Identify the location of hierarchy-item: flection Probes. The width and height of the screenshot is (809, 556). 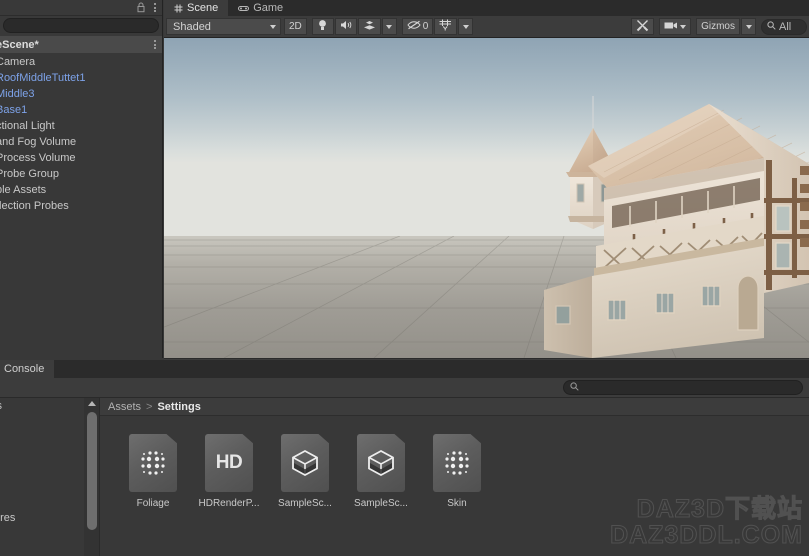
(81, 206).